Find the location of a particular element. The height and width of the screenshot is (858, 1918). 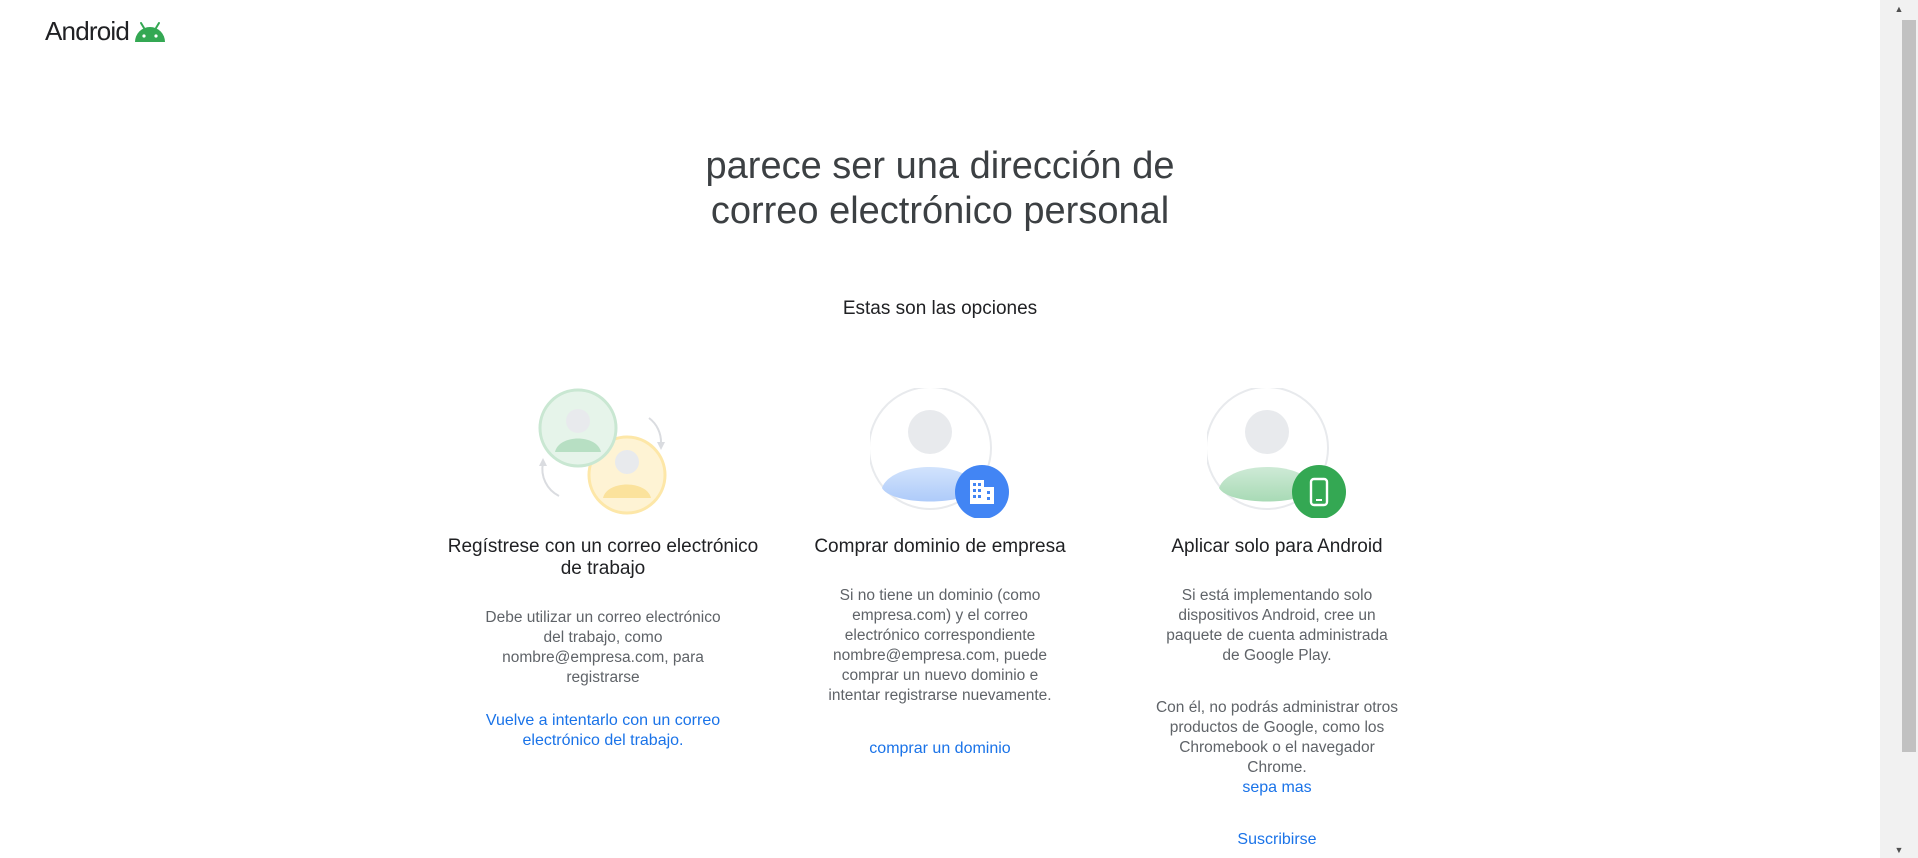

scroll-up-arrow-icon: ▲ is located at coordinates (1899, 8).